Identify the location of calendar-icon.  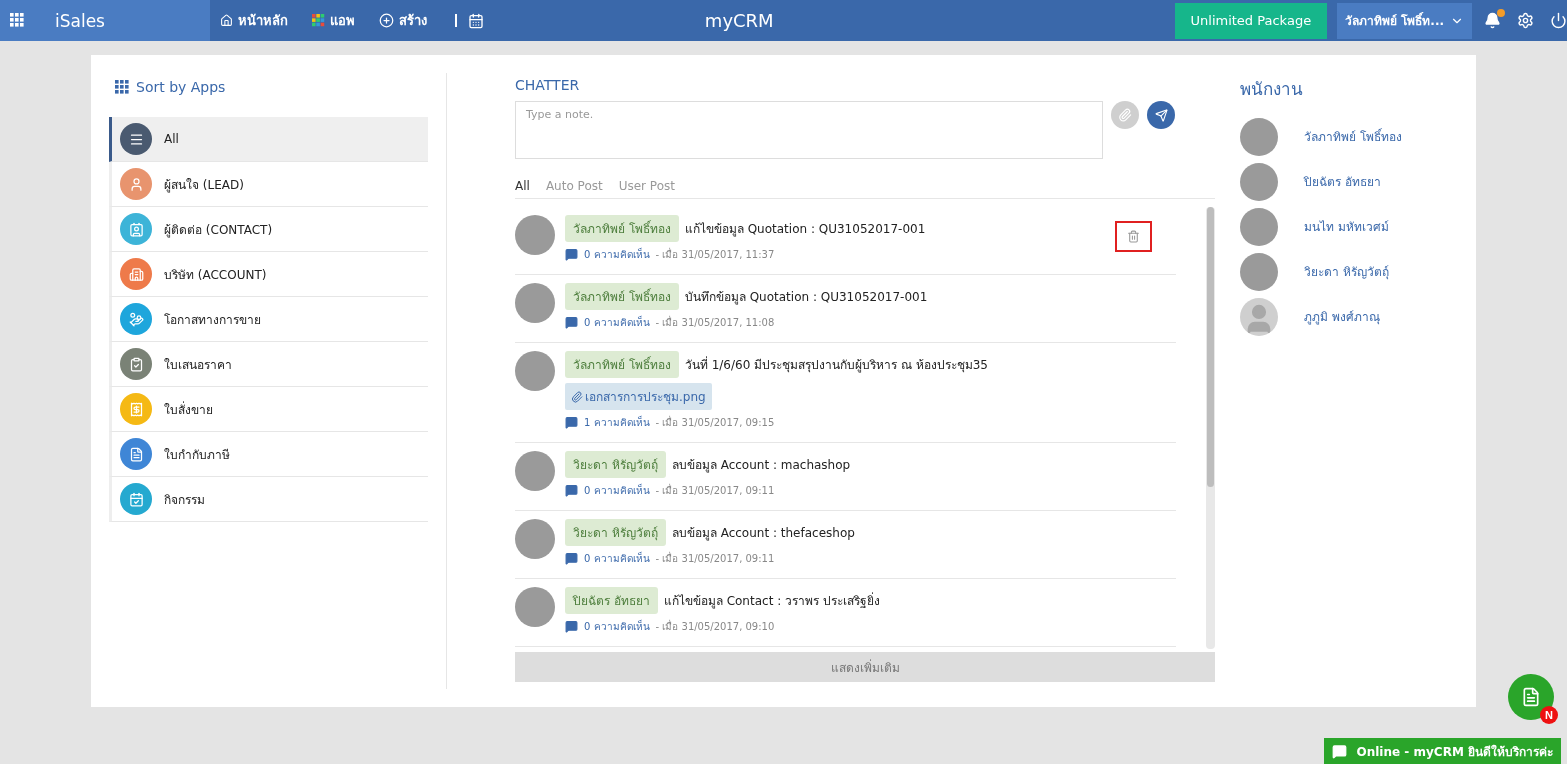
(476, 20).